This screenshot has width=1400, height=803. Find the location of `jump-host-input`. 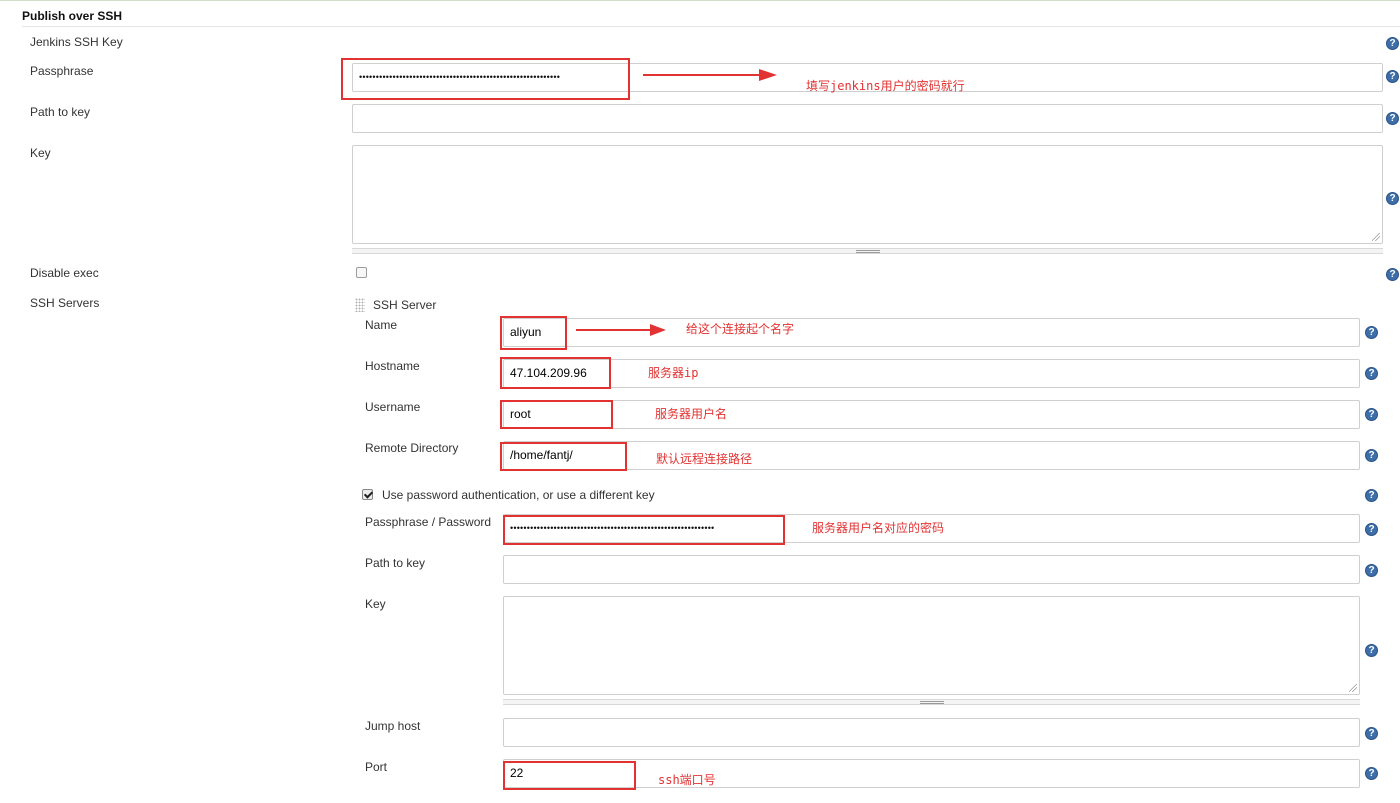

jump-host-input is located at coordinates (931, 732).